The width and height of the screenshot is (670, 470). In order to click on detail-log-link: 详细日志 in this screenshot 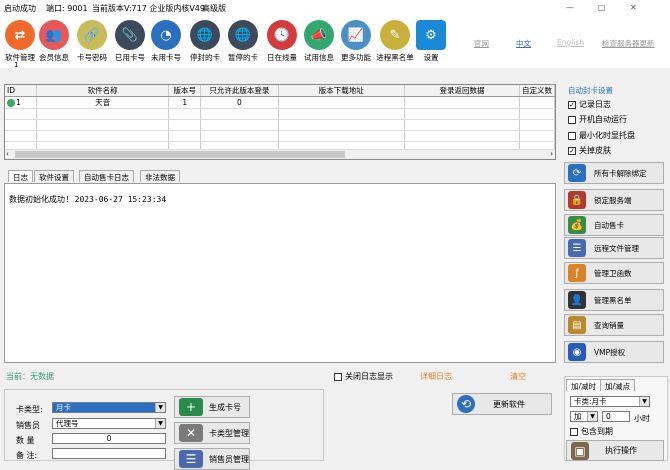, I will do `click(436, 376)`.